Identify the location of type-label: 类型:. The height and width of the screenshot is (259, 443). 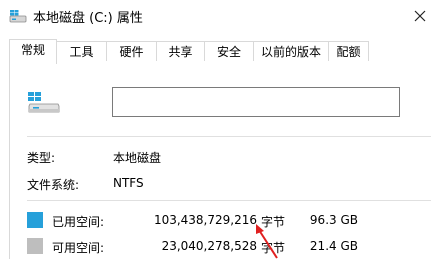
(41, 158).